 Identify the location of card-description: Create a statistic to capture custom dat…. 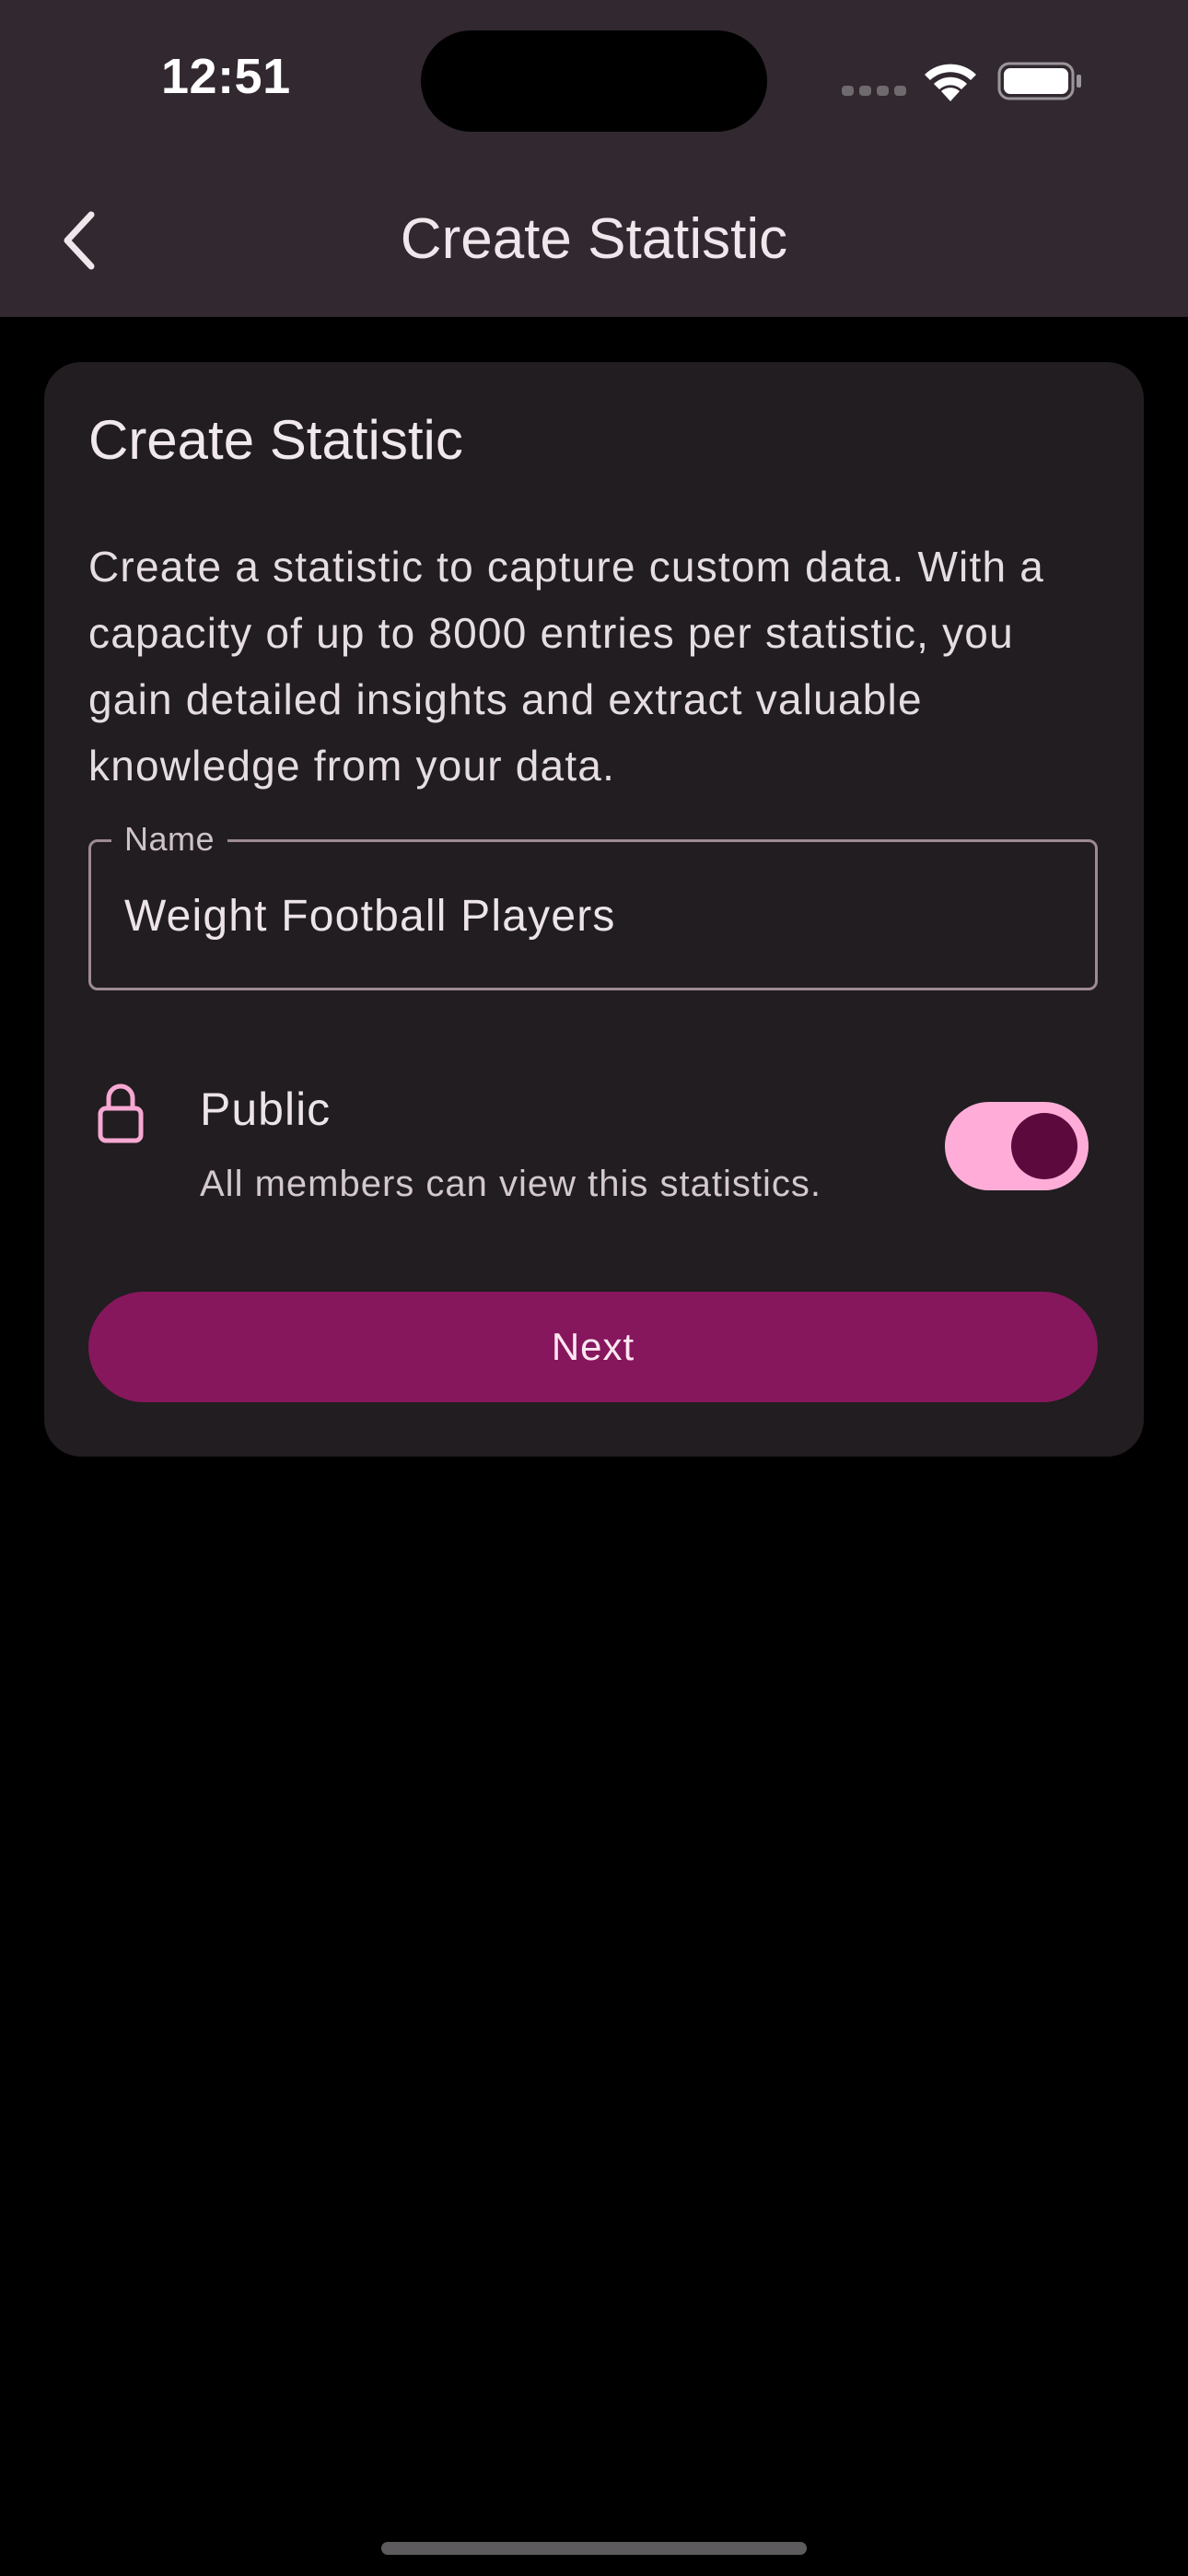
(566, 667).